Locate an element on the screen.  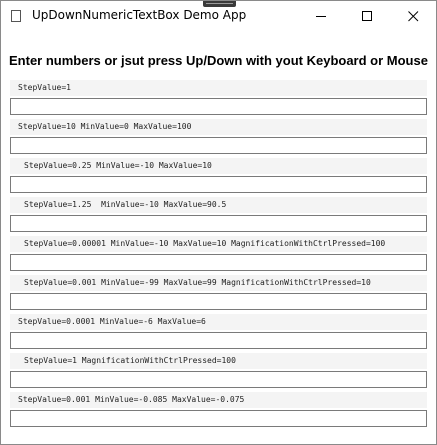
stepvalue-label: StepValue=1 is located at coordinates (218, 88).